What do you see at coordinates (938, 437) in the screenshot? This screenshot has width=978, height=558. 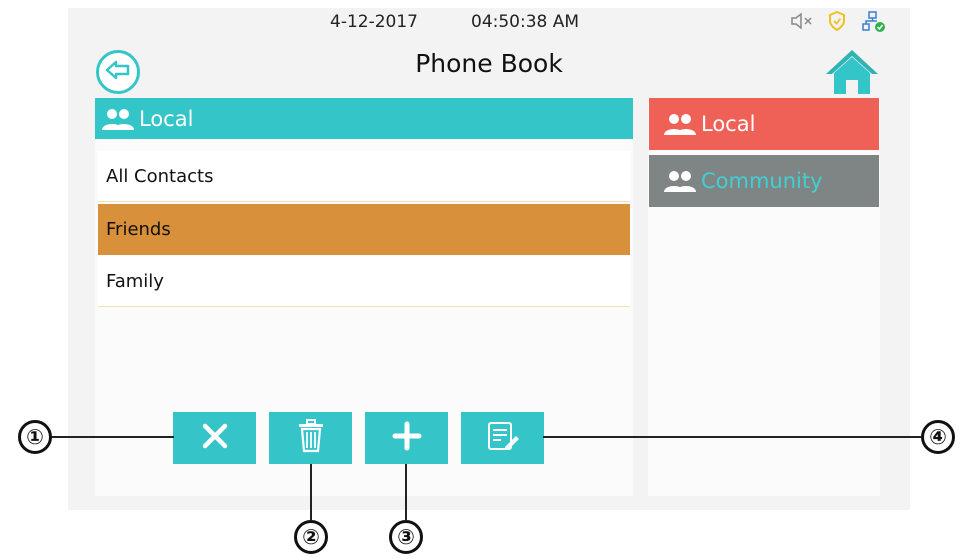 I see `callout-4: ④` at bounding box center [938, 437].